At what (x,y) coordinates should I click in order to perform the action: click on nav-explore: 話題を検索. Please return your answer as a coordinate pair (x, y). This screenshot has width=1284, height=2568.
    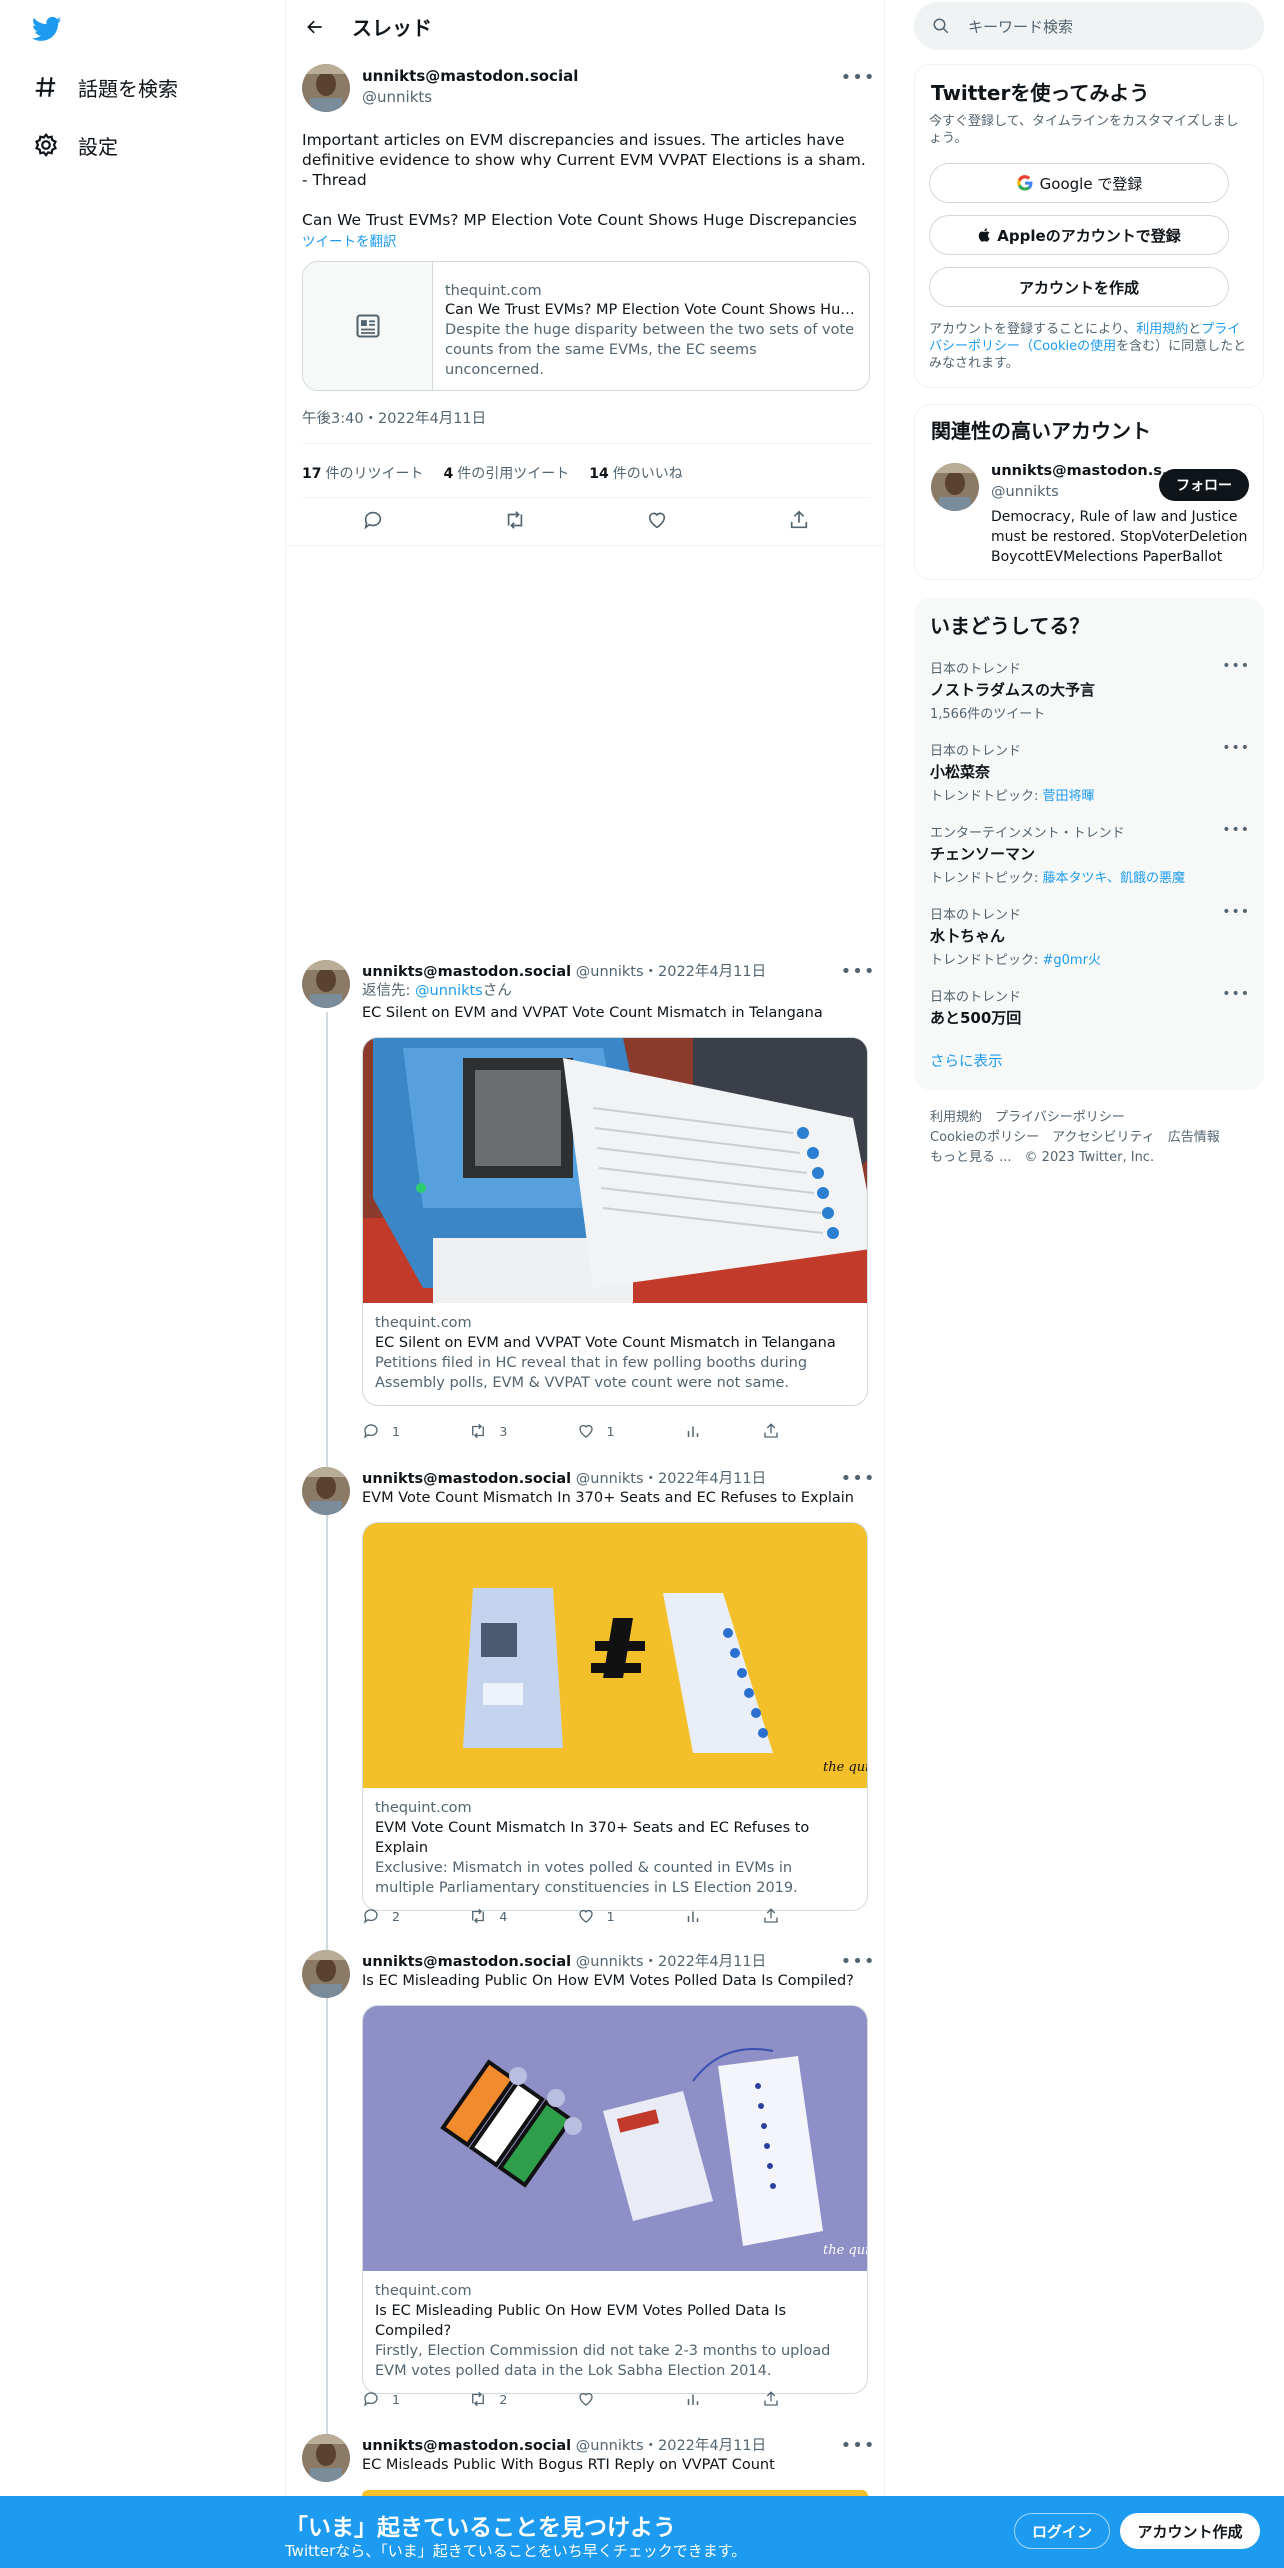
    Looking at the image, I should click on (105, 87).